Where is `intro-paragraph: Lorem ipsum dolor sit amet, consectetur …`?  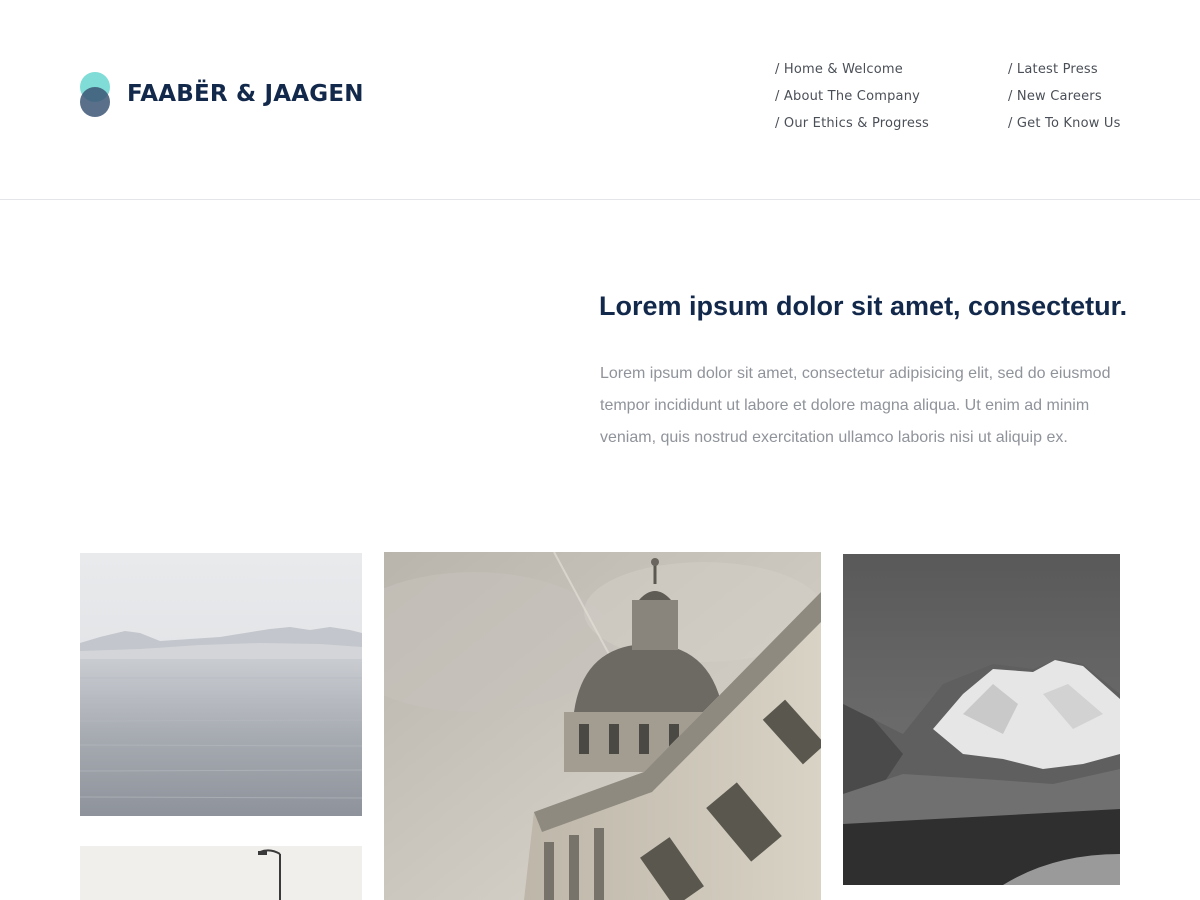 intro-paragraph: Lorem ipsum dolor sit amet, consectetur … is located at coordinates (855, 405).